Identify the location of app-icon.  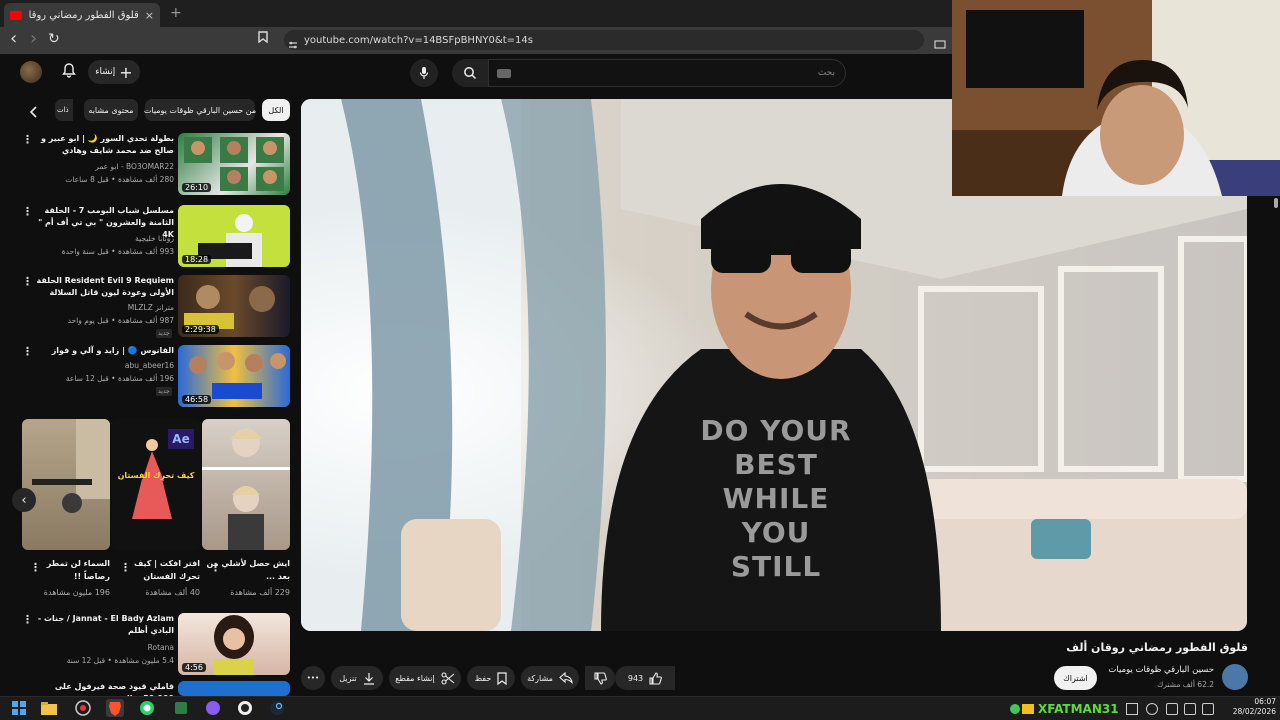
(181, 708).